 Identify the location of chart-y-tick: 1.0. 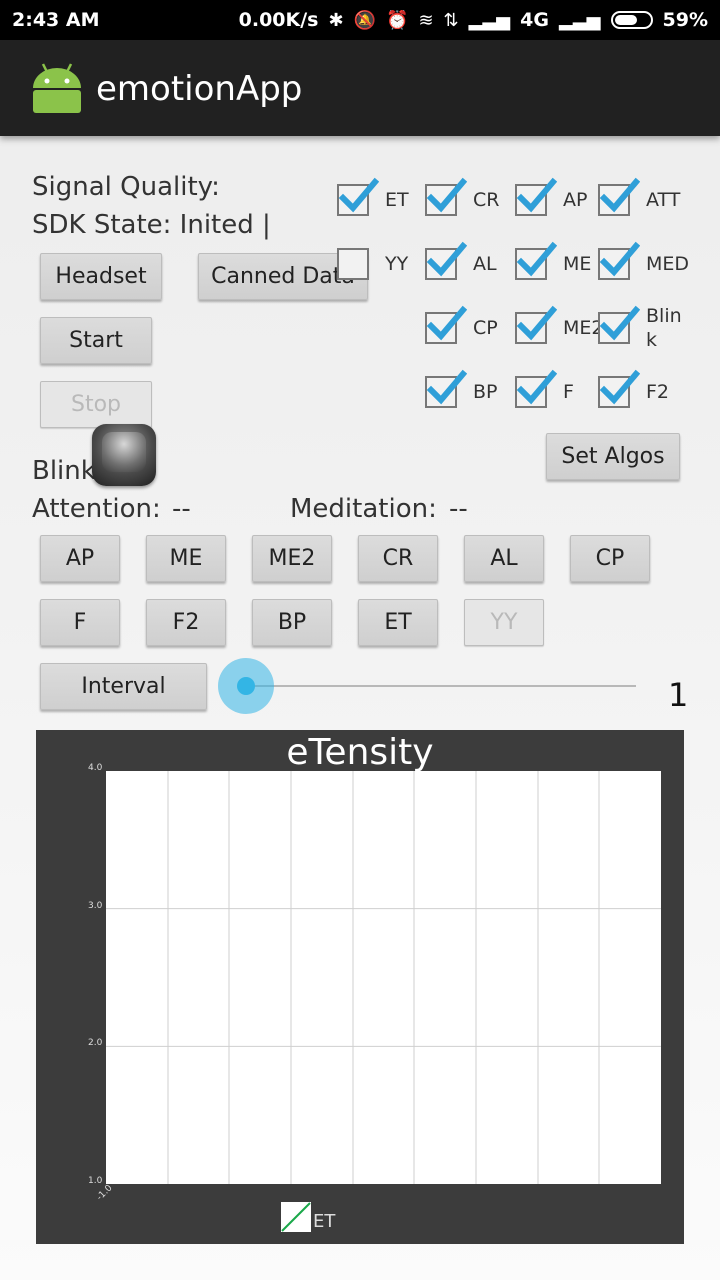
(95, 1181).